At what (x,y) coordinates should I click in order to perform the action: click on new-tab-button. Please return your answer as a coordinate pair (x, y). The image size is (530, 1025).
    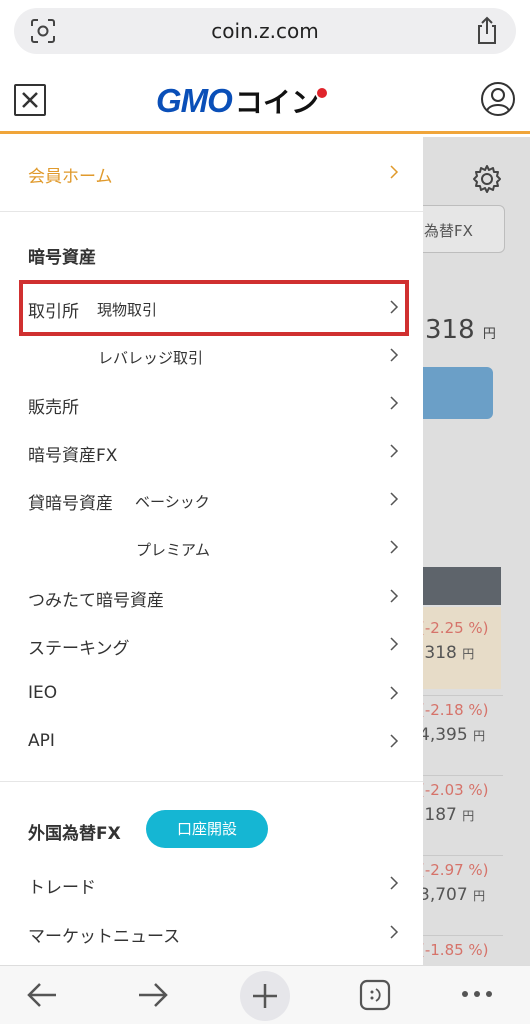
    Looking at the image, I should click on (265, 996).